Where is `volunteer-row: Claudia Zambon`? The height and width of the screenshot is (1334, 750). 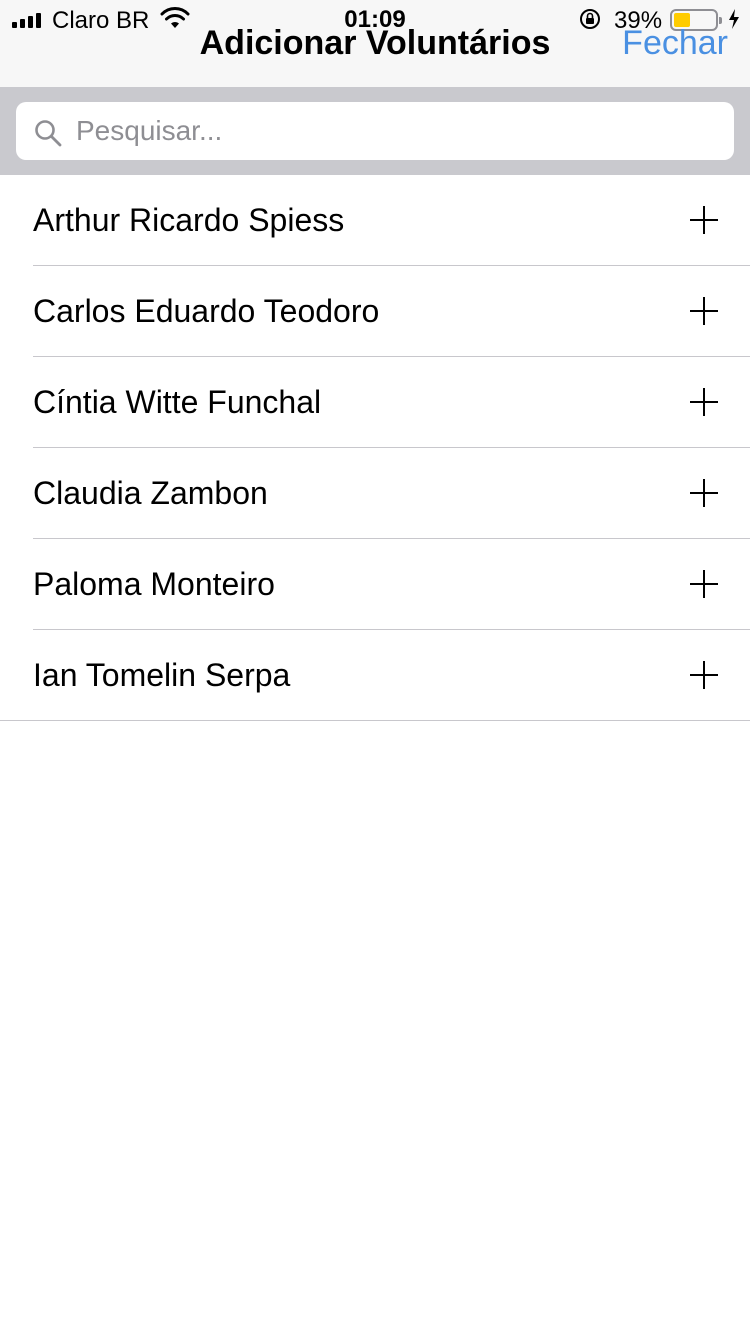 volunteer-row: Claudia Zambon is located at coordinates (375, 493).